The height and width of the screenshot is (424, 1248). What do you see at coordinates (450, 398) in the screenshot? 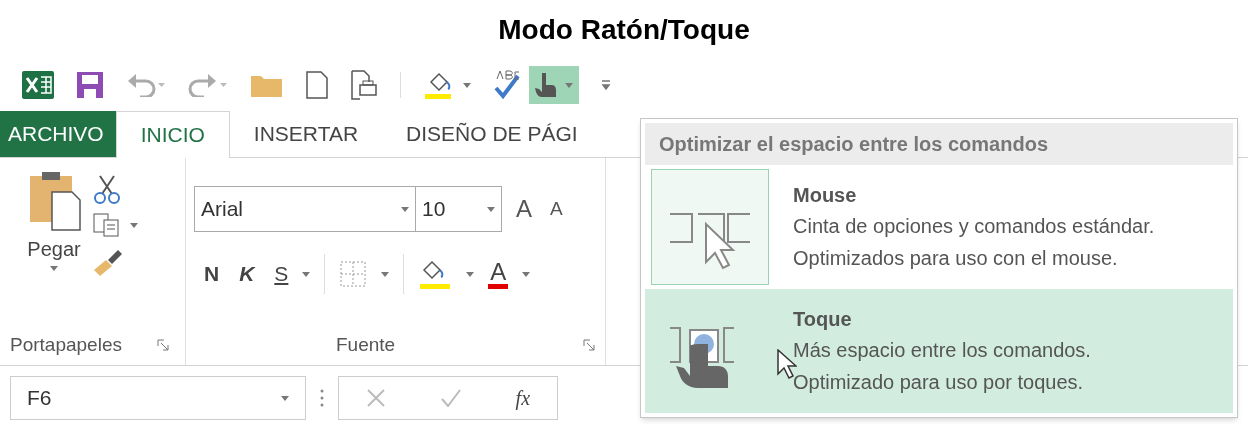
I see `checkmark-icon` at bounding box center [450, 398].